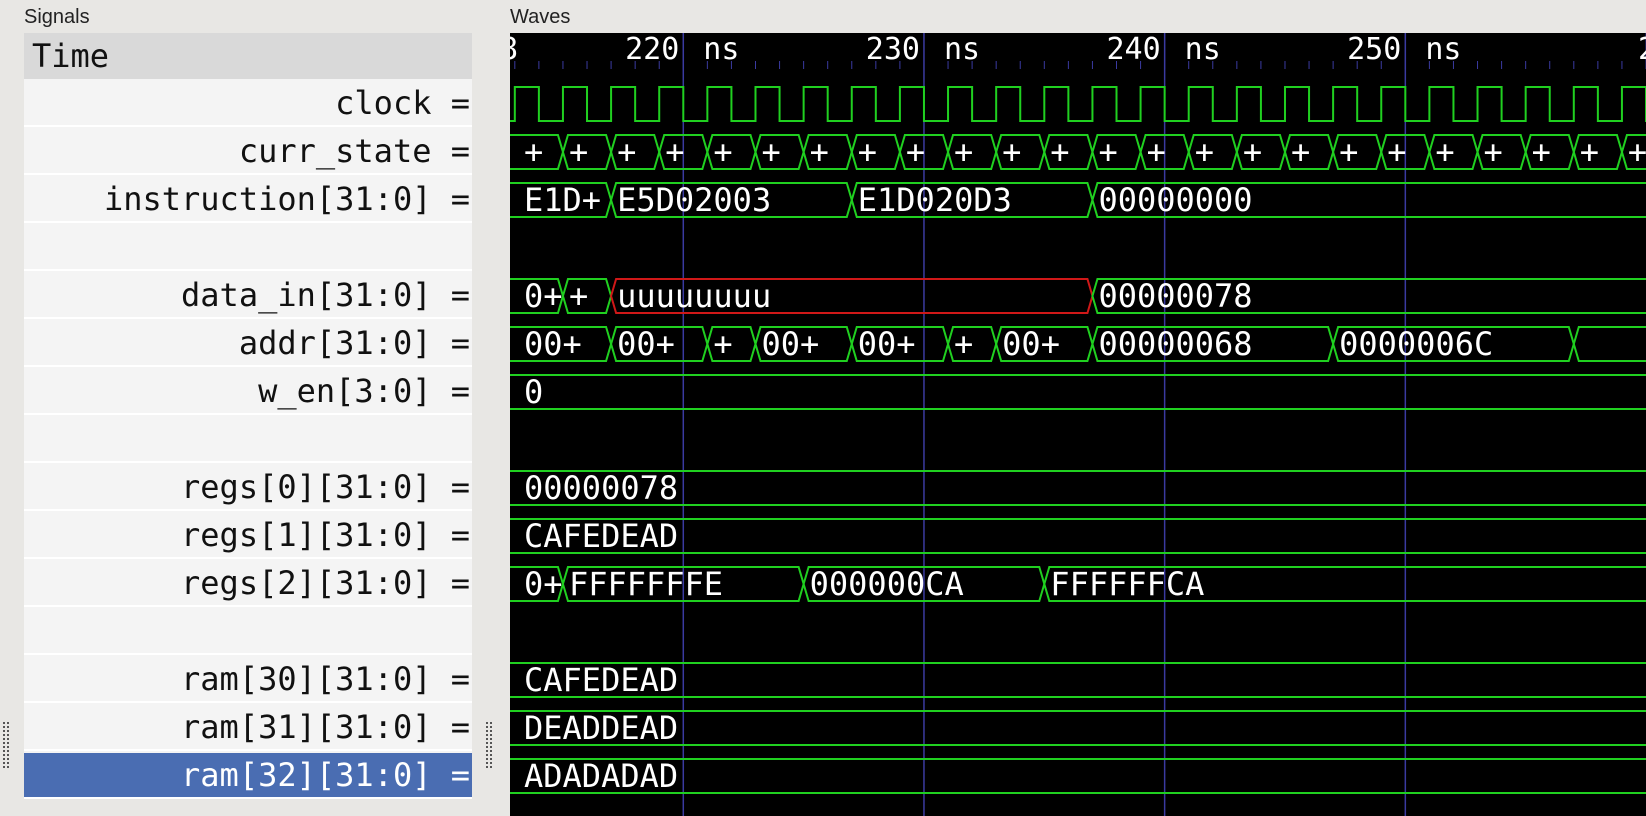  What do you see at coordinates (694, 200) in the screenshot?
I see `bus-value-label: E5D02003` at bounding box center [694, 200].